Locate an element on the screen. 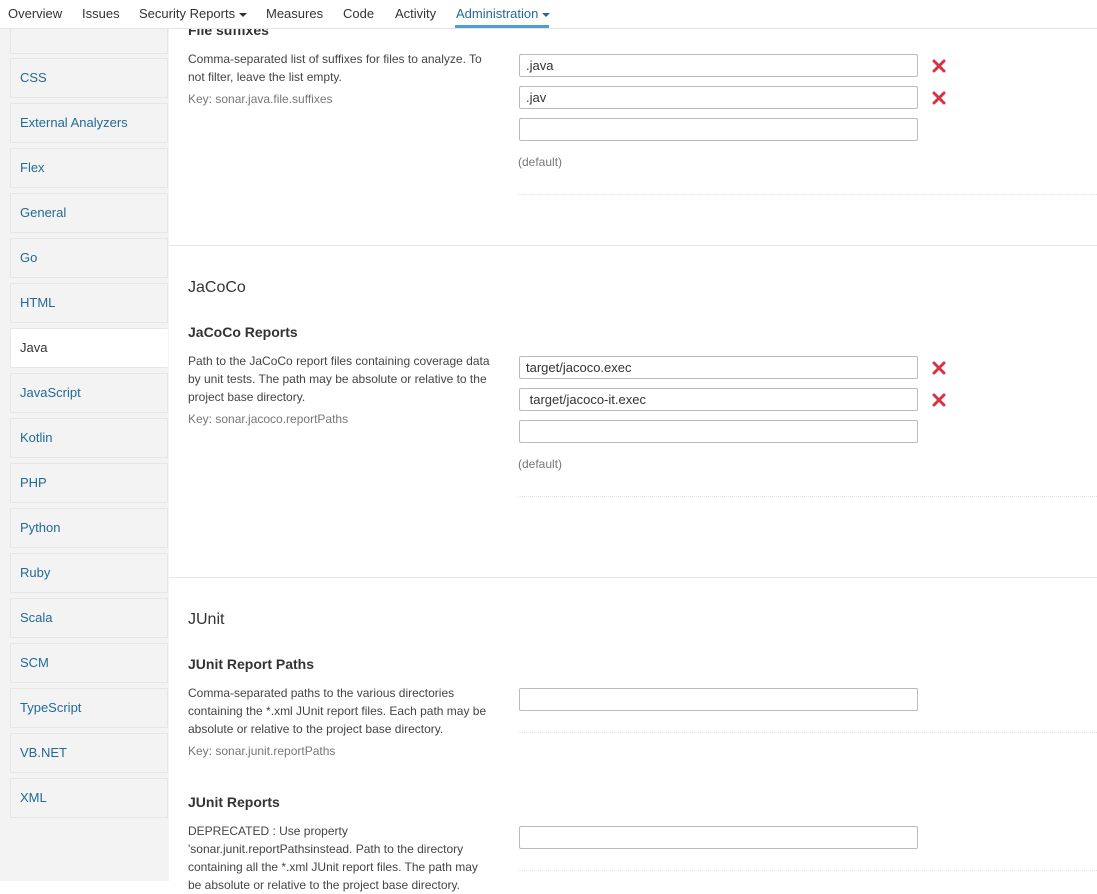 This screenshot has width=1097, height=894. section-title-junit: JUnit is located at coordinates (206, 619).